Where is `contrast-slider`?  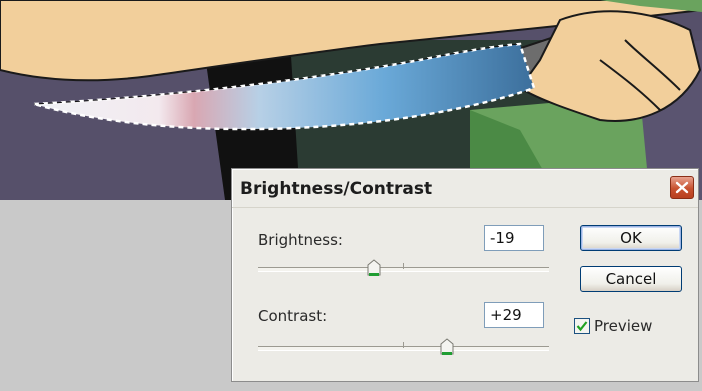
contrast-slider is located at coordinates (403, 347).